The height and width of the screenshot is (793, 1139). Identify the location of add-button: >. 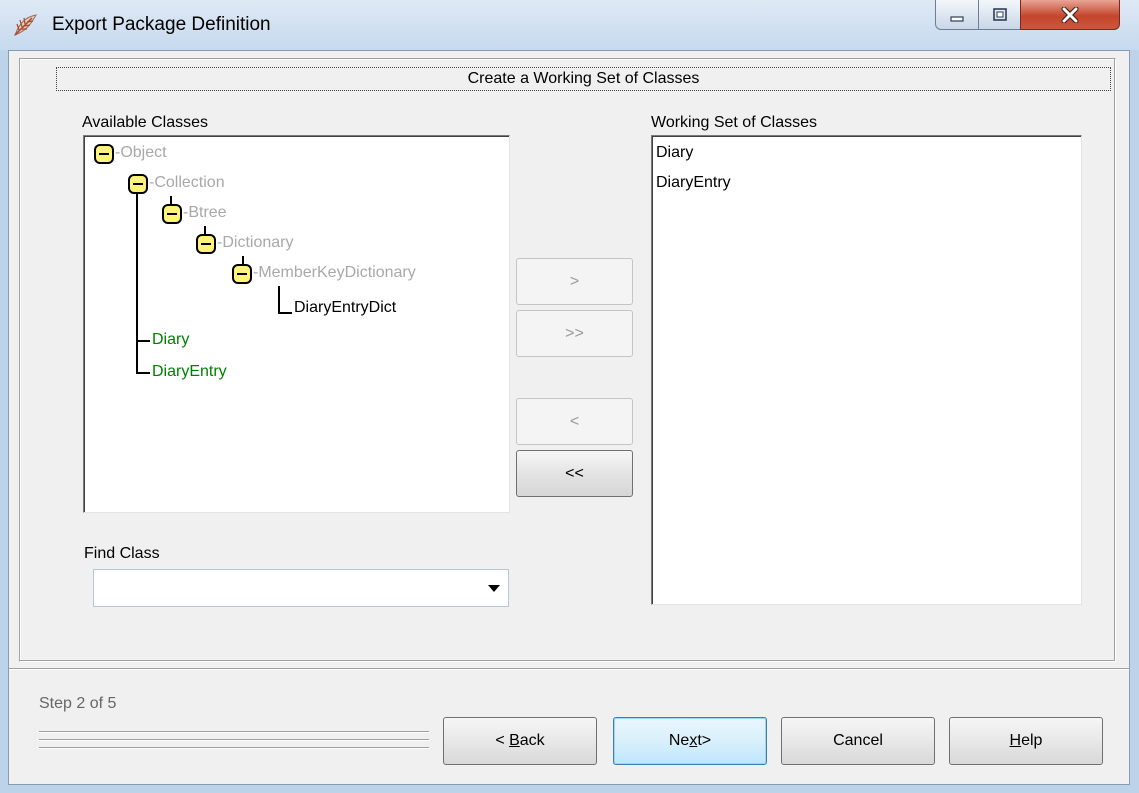
(574, 281).